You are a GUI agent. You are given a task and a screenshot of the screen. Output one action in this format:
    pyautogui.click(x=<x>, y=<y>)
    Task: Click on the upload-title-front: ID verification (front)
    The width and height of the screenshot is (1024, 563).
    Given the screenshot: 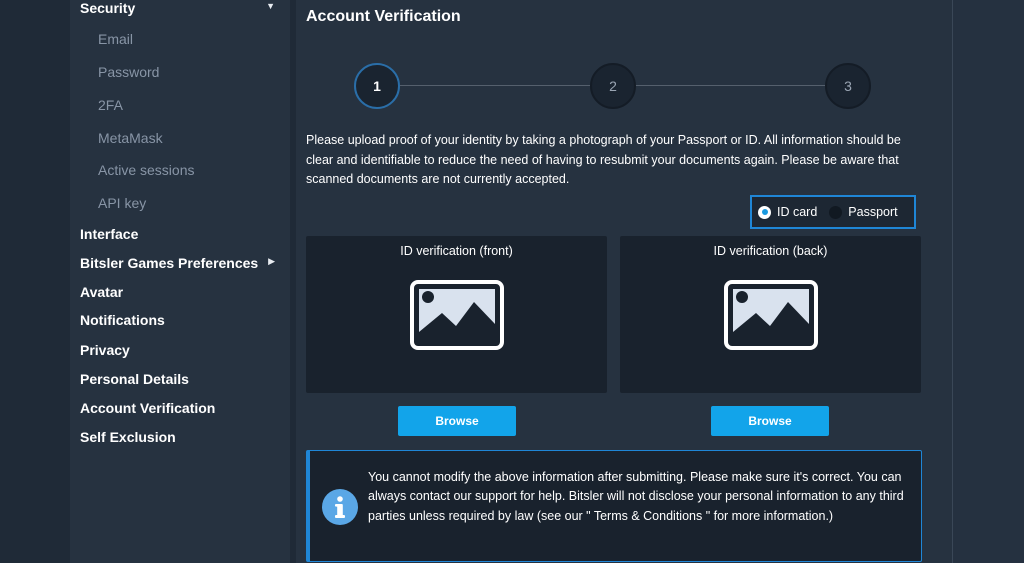 What is the action you would take?
    pyautogui.click(x=456, y=251)
    